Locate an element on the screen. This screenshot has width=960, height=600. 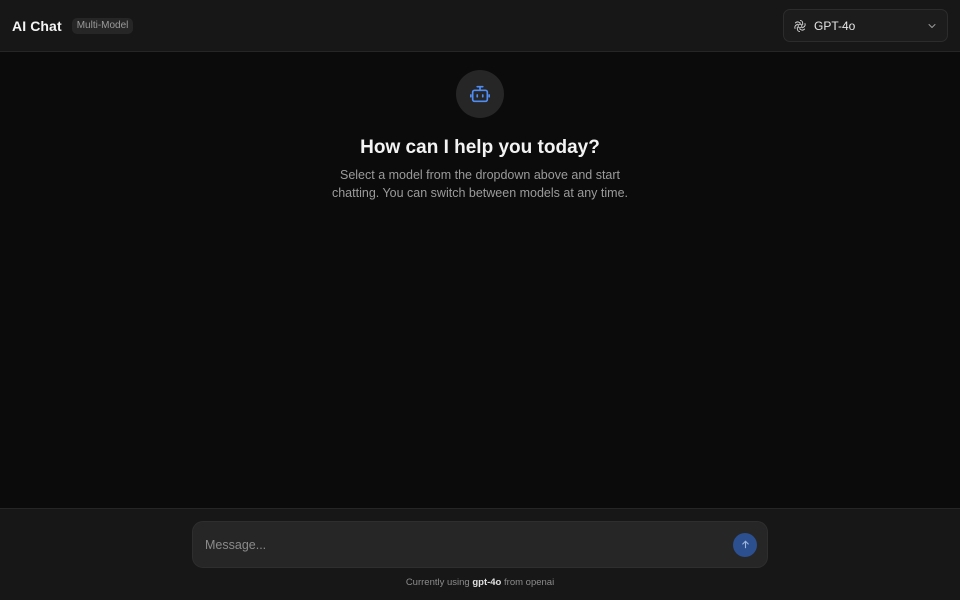
model-selector: GPT-4o is located at coordinates (865, 25).